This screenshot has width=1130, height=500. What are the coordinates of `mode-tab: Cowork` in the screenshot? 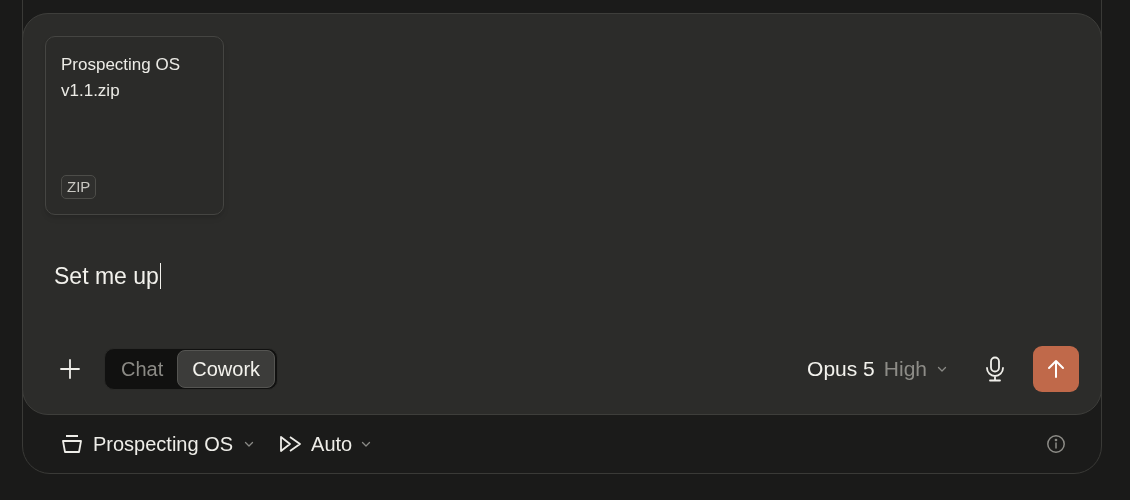 It's located at (226, 369).